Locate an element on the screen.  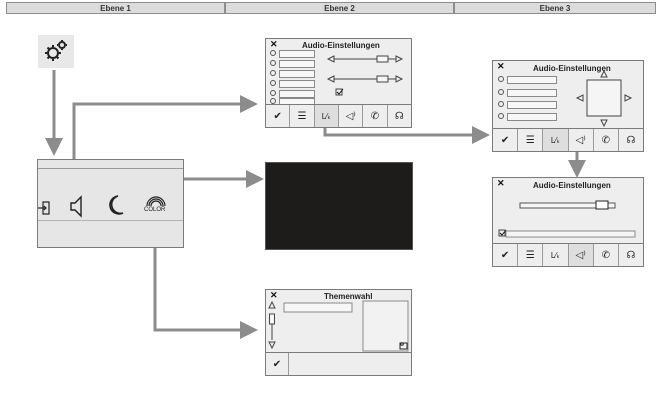
treble-slider is located at coordinates (365, 79).